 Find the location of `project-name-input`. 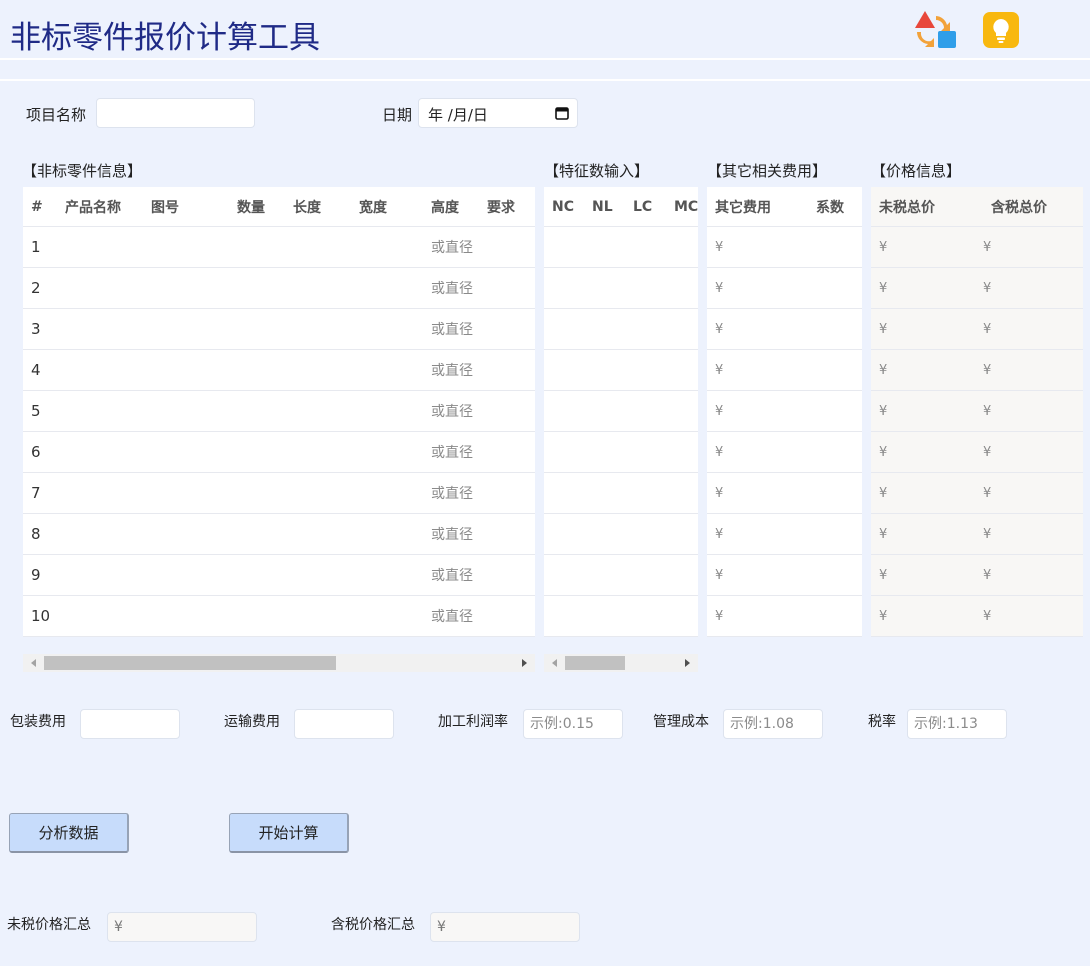

project-name-input is located at coordinates (175, 113).